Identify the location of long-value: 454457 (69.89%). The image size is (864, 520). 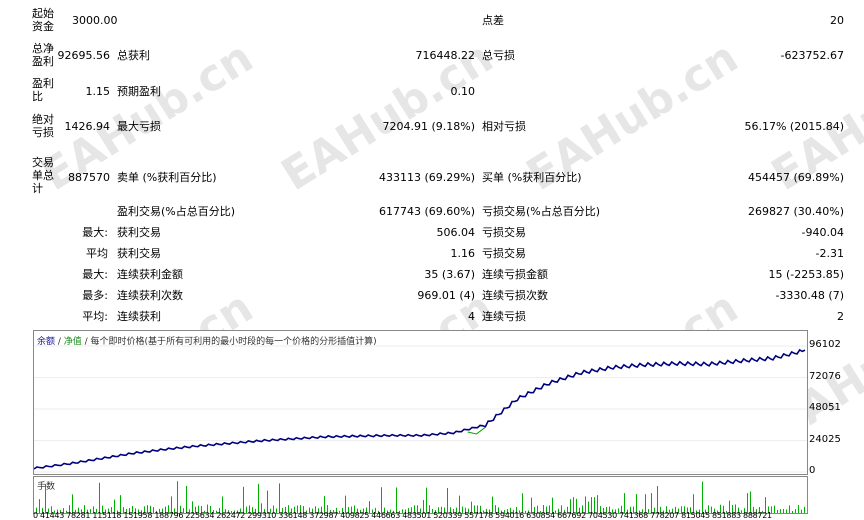
(795, 177).